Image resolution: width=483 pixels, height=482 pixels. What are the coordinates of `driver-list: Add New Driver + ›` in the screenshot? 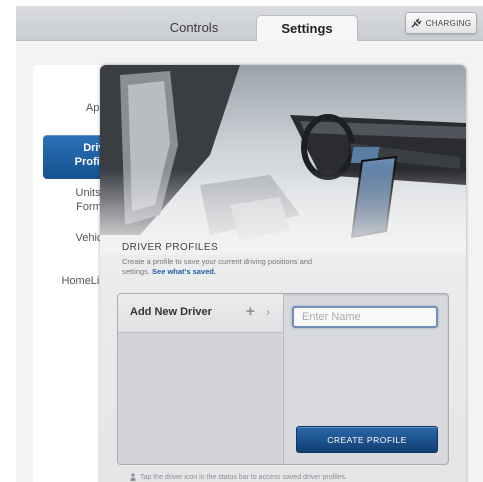 It's located at (201, 379).